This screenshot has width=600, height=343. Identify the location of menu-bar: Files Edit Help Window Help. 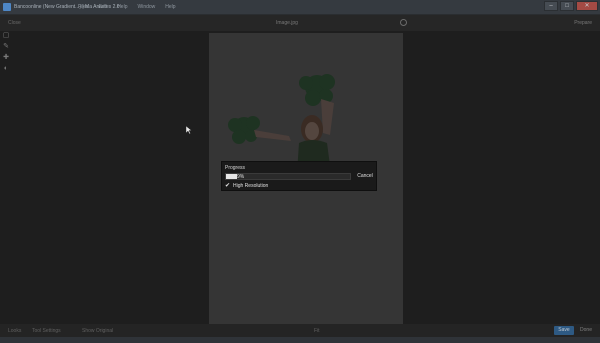
(127, 7).